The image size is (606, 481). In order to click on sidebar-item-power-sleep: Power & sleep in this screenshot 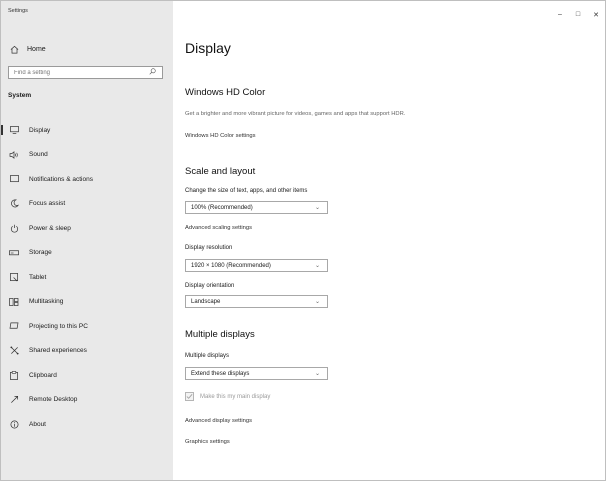, I will do `click(87, 228)`.